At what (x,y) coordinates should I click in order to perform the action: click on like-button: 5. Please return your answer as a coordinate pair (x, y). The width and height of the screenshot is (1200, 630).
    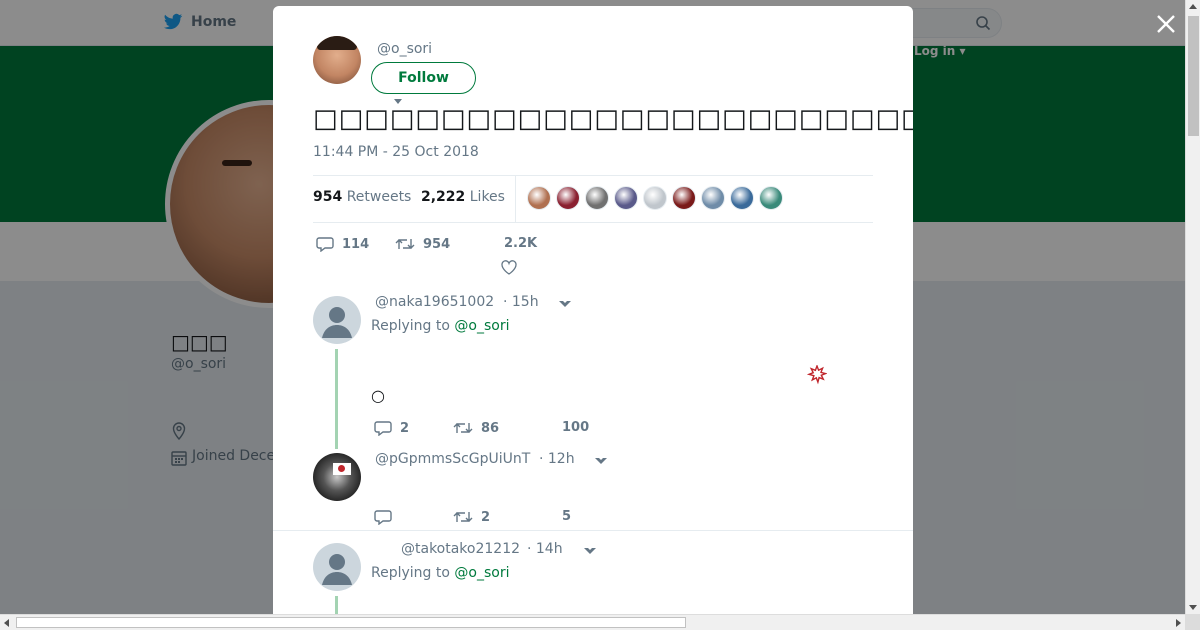
    Looking at the image, I should click on (566, 516).